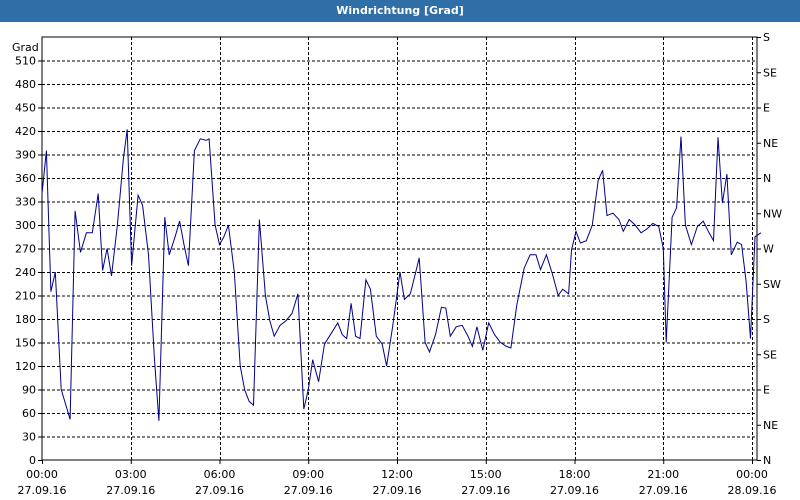 Image resolution: width=800 pixels, height=500 pixels. Describe the element at coordinates (308, 474) in the screenshot. I see `x-tick-time-label: 09:00` at that location.